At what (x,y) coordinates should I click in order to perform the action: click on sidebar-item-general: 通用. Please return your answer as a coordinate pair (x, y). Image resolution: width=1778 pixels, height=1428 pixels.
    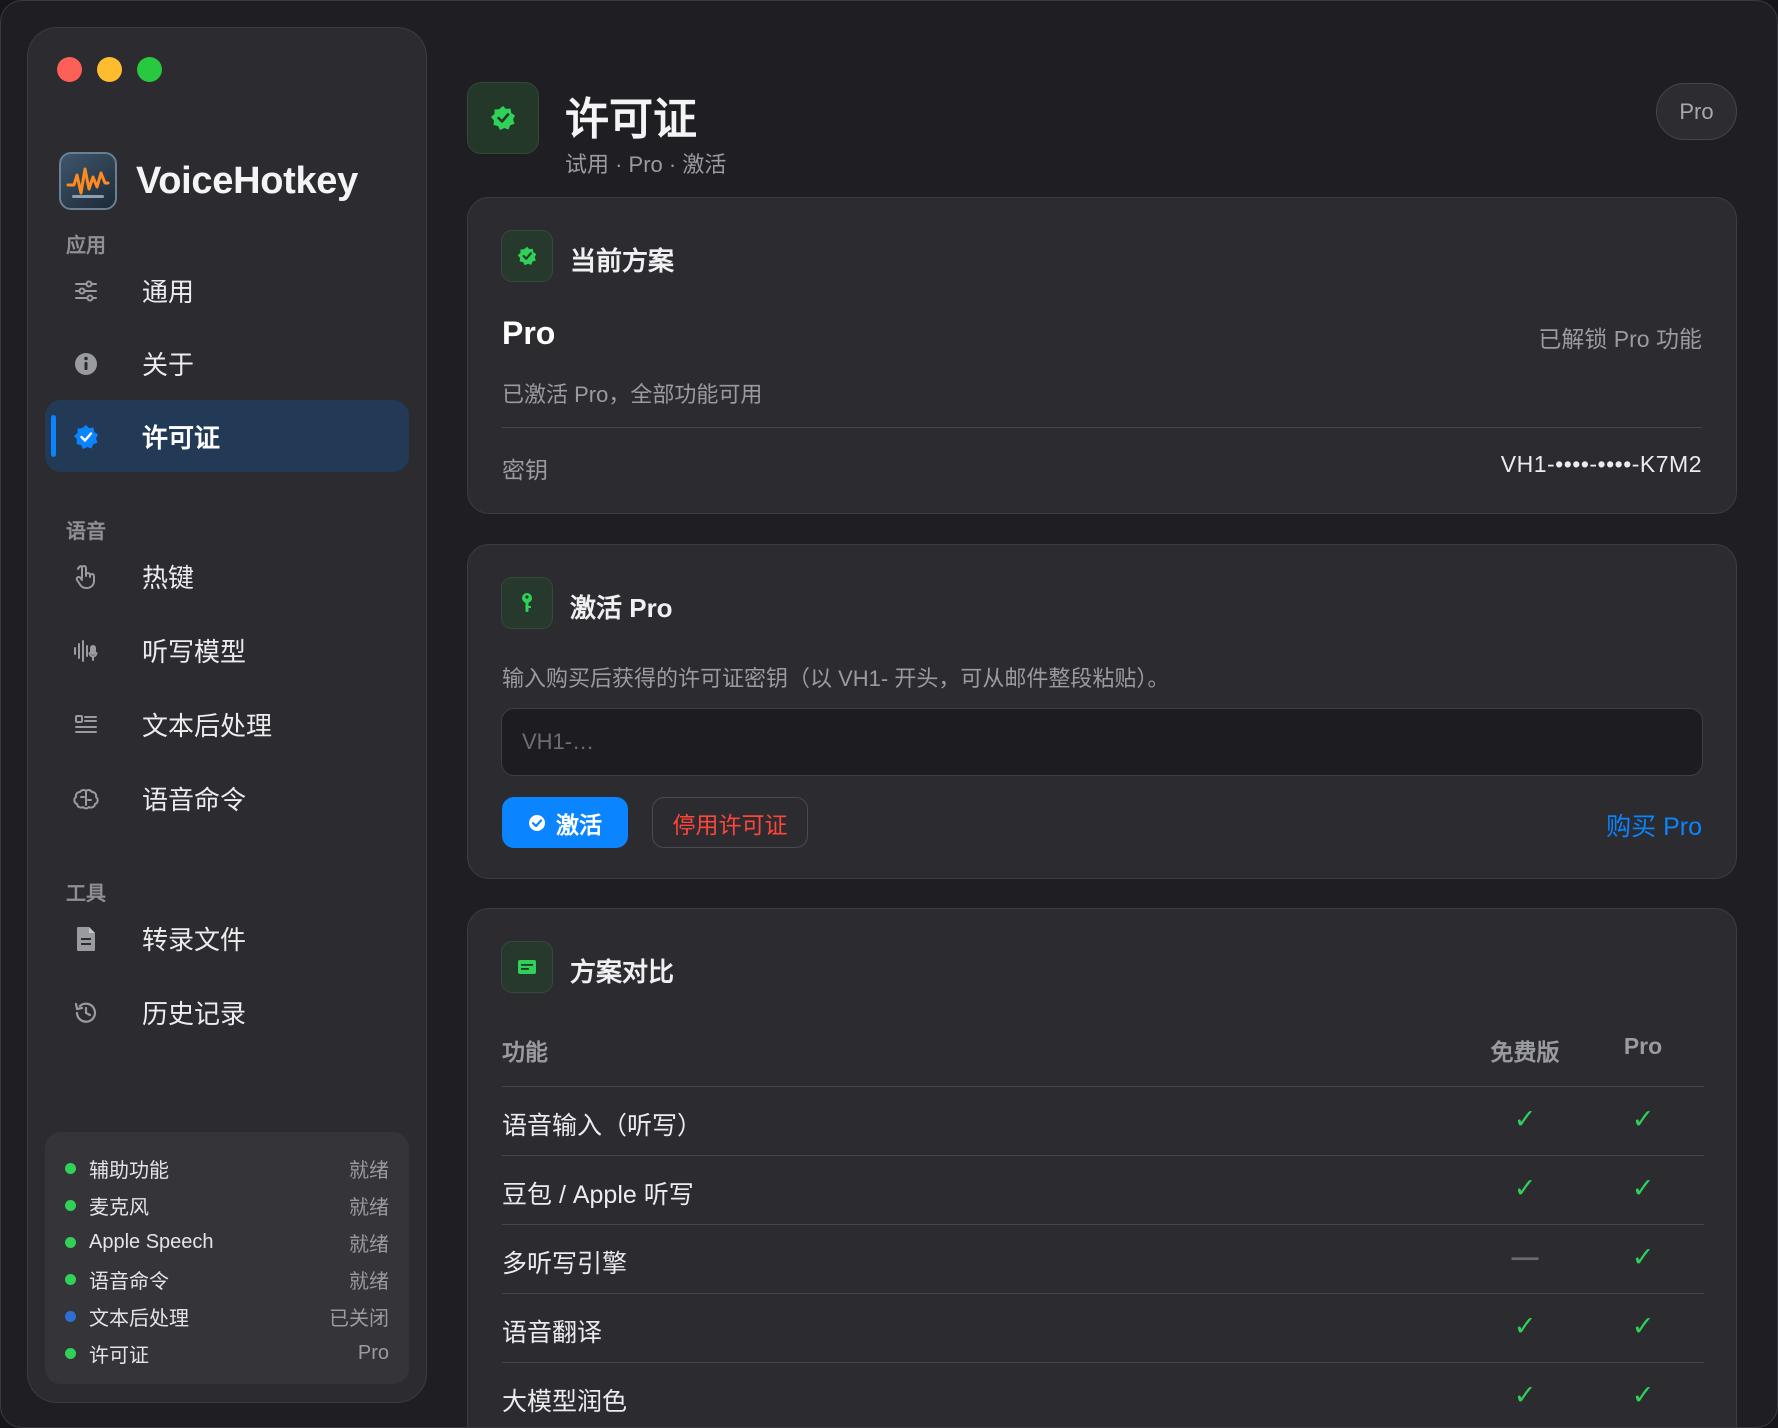
    Looking at the image, I should click on (227, 290).